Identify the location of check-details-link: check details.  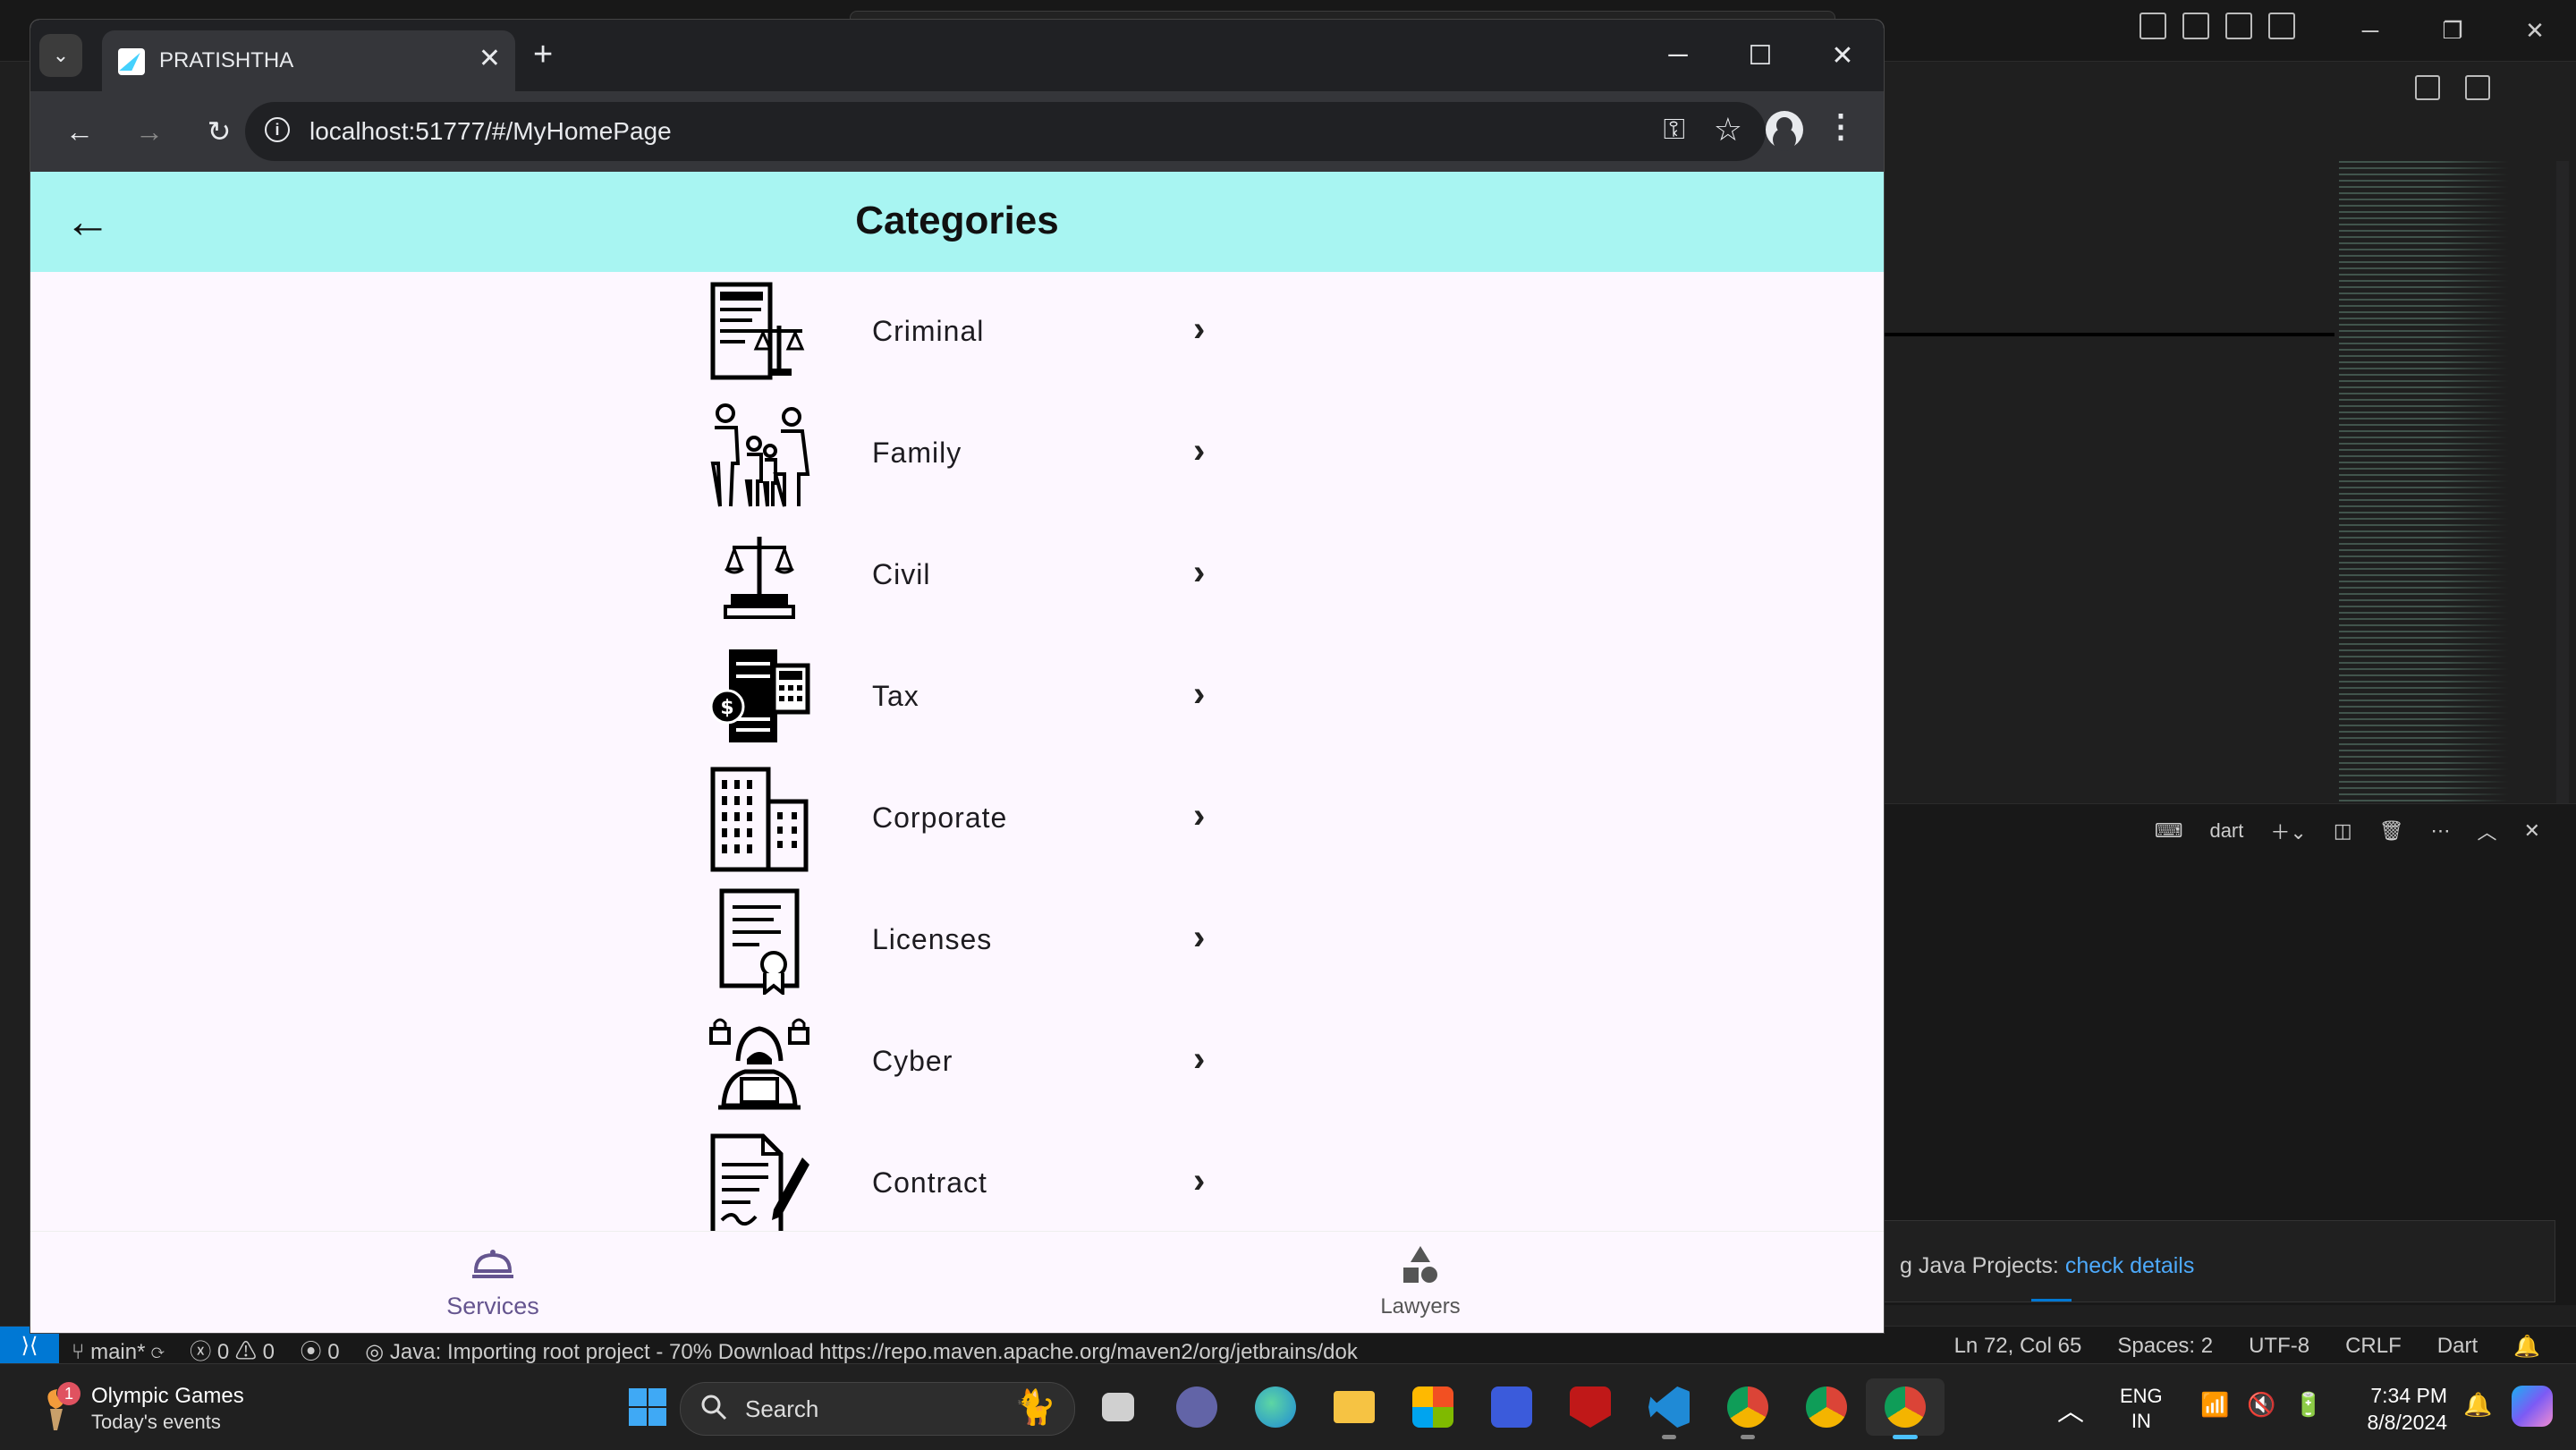
(2130, 1265).